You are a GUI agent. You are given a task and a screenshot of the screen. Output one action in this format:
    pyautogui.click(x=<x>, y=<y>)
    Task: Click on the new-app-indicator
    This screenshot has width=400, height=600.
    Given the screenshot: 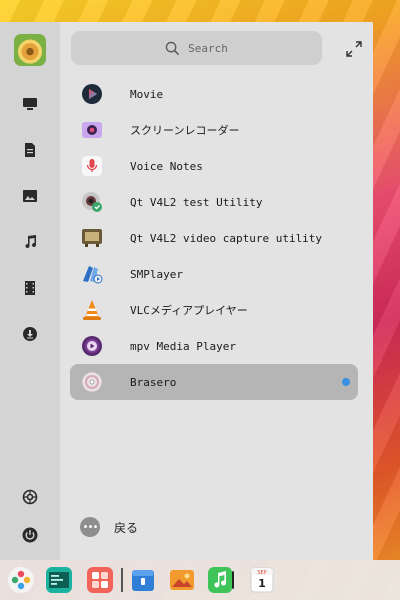 What is the action you would take?
    pyautogui.click(x=346, y=382)
    